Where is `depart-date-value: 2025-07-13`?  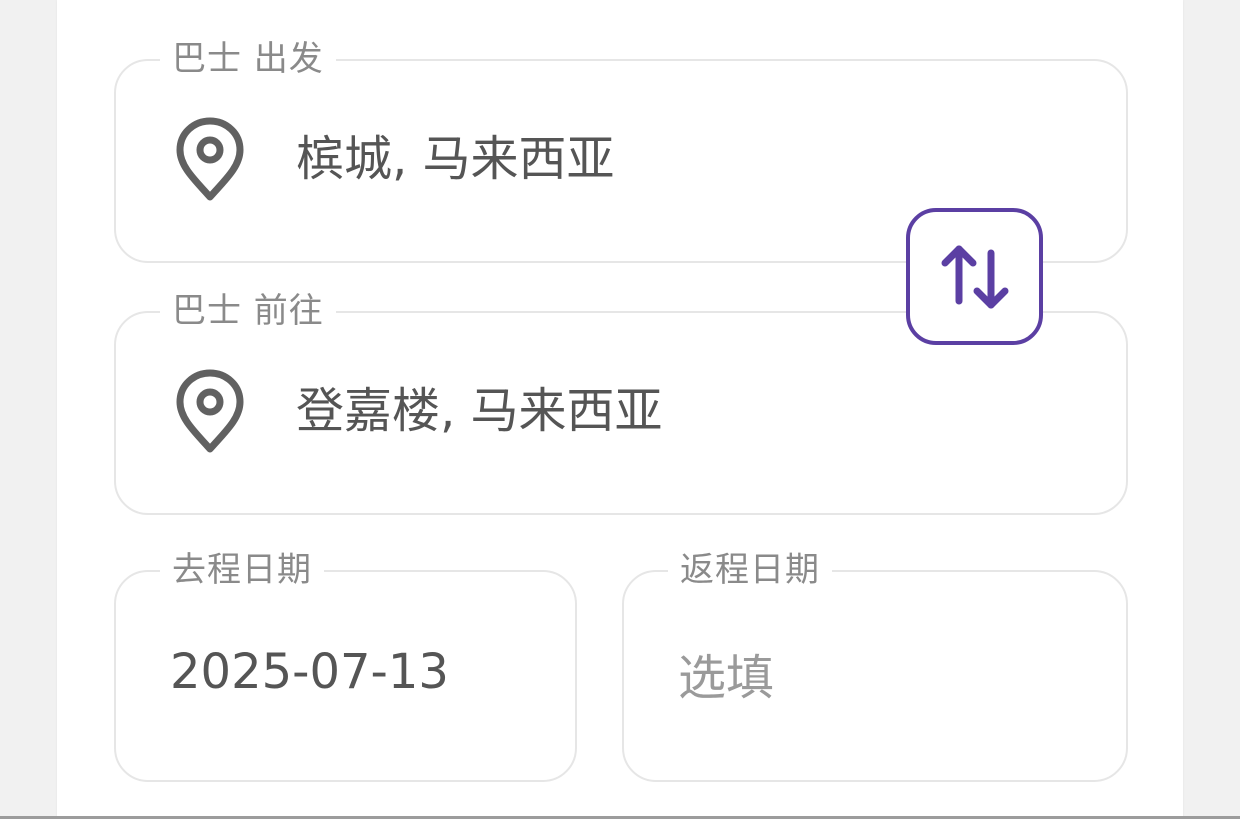
depart-date-value: 2025-07-13 is located at coordinates (309, 672).